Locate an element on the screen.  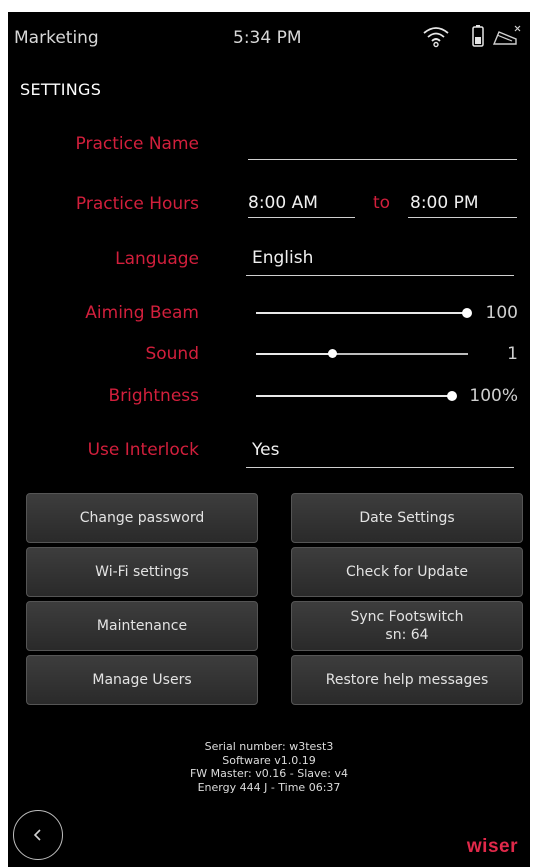
aiming-beam-slider-thumb is located at coordinates (467, 313).